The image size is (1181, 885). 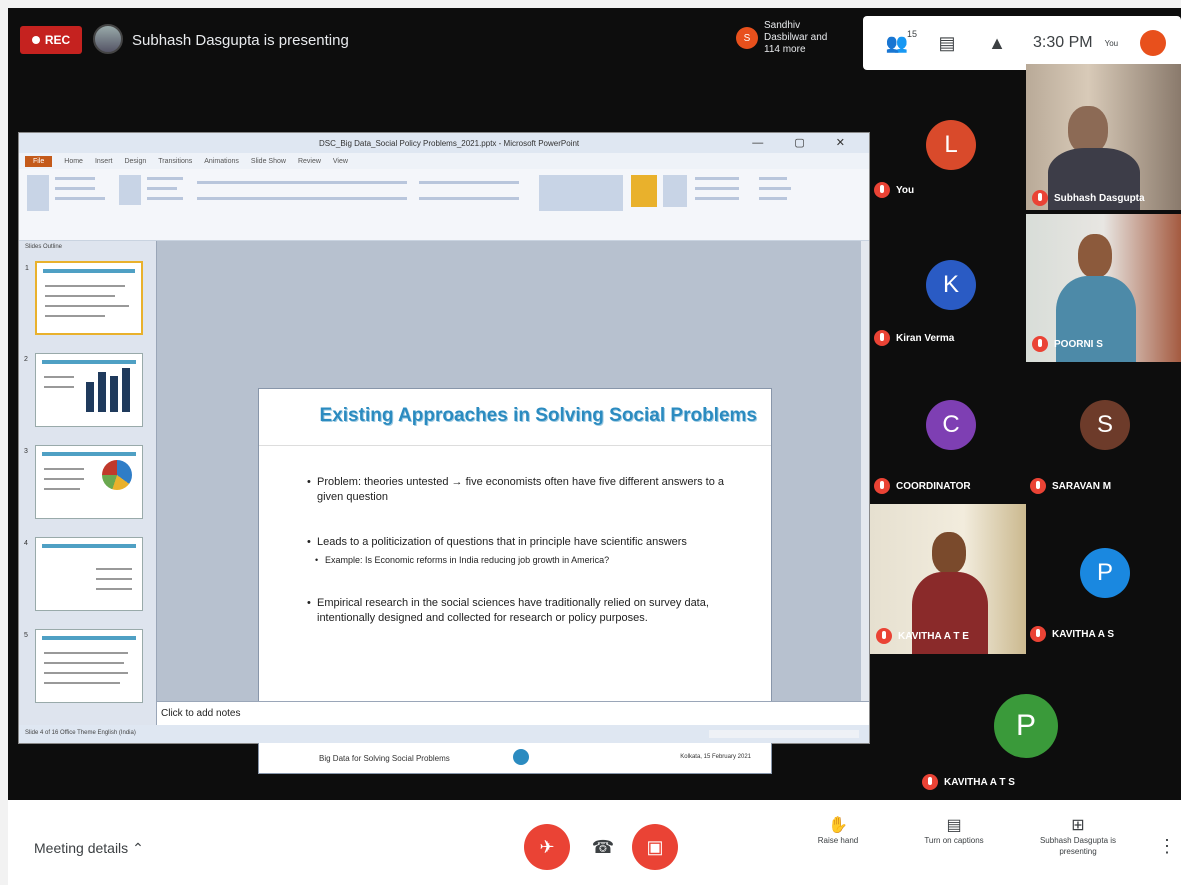 I want to click on ribbon-tab: Design, so click(x=135, y=161).